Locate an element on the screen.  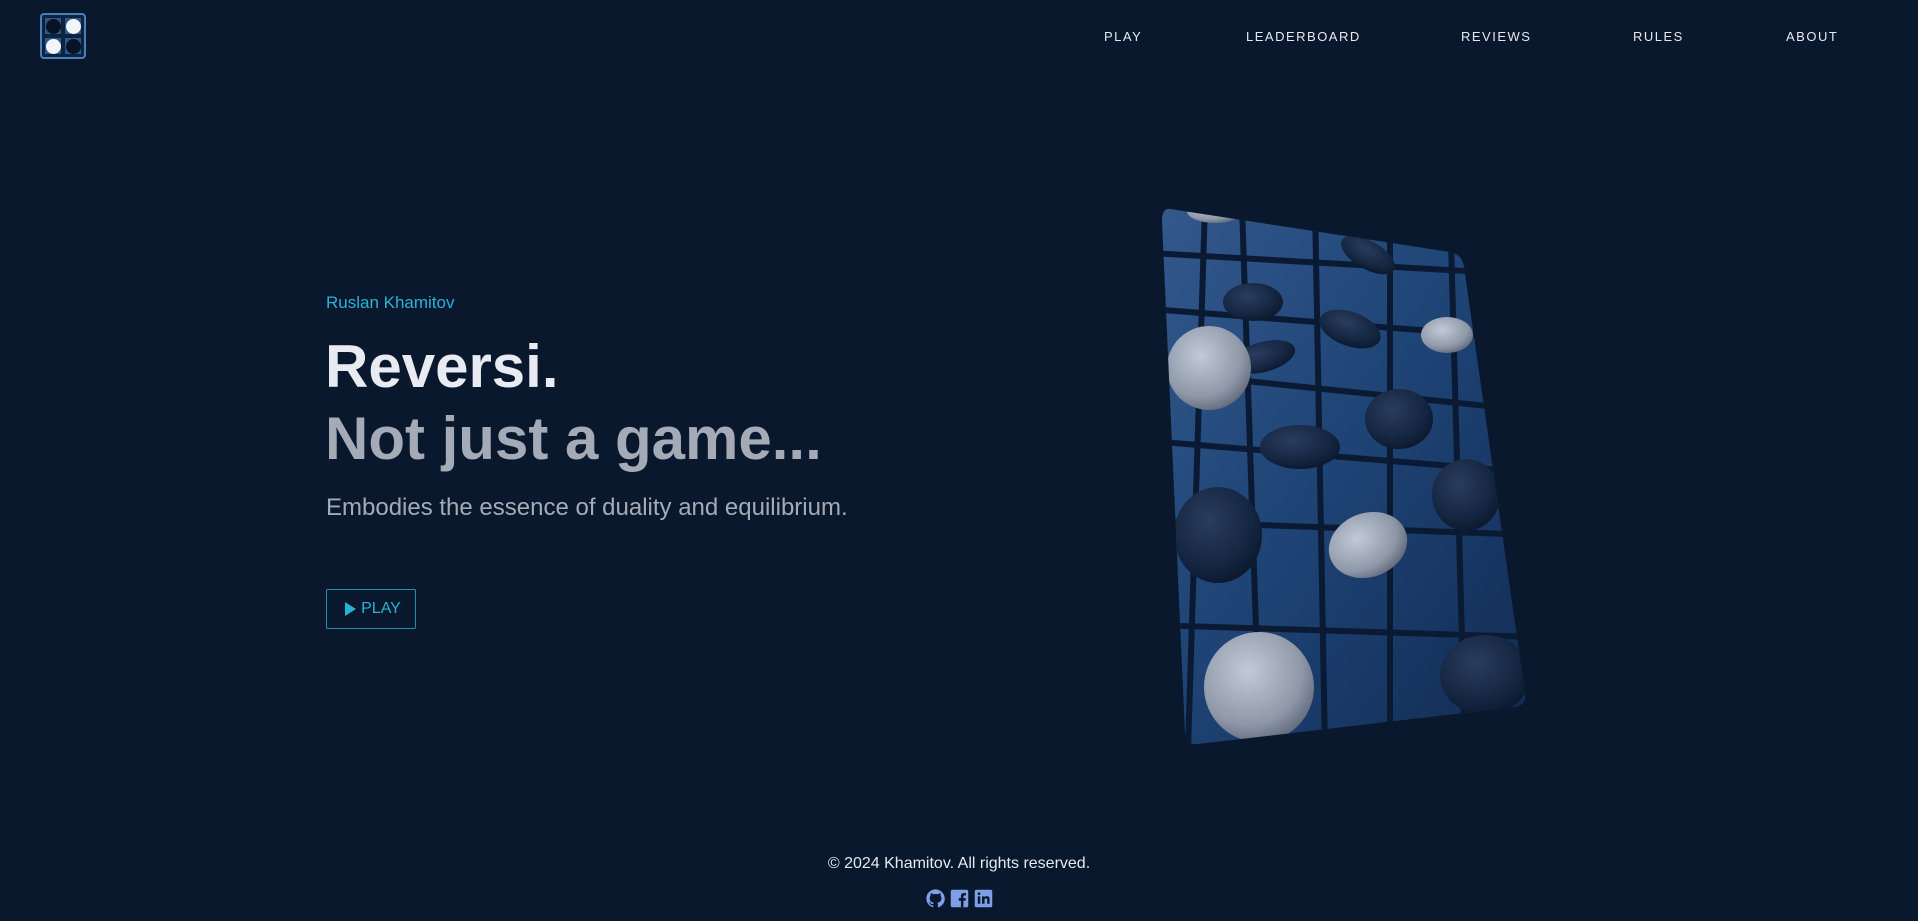
social-links is located at coordinates (959, 898).